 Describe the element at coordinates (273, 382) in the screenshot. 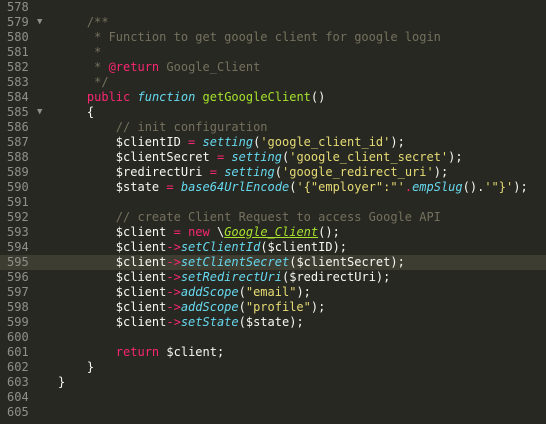

I see `code-line: 603}` at that location.